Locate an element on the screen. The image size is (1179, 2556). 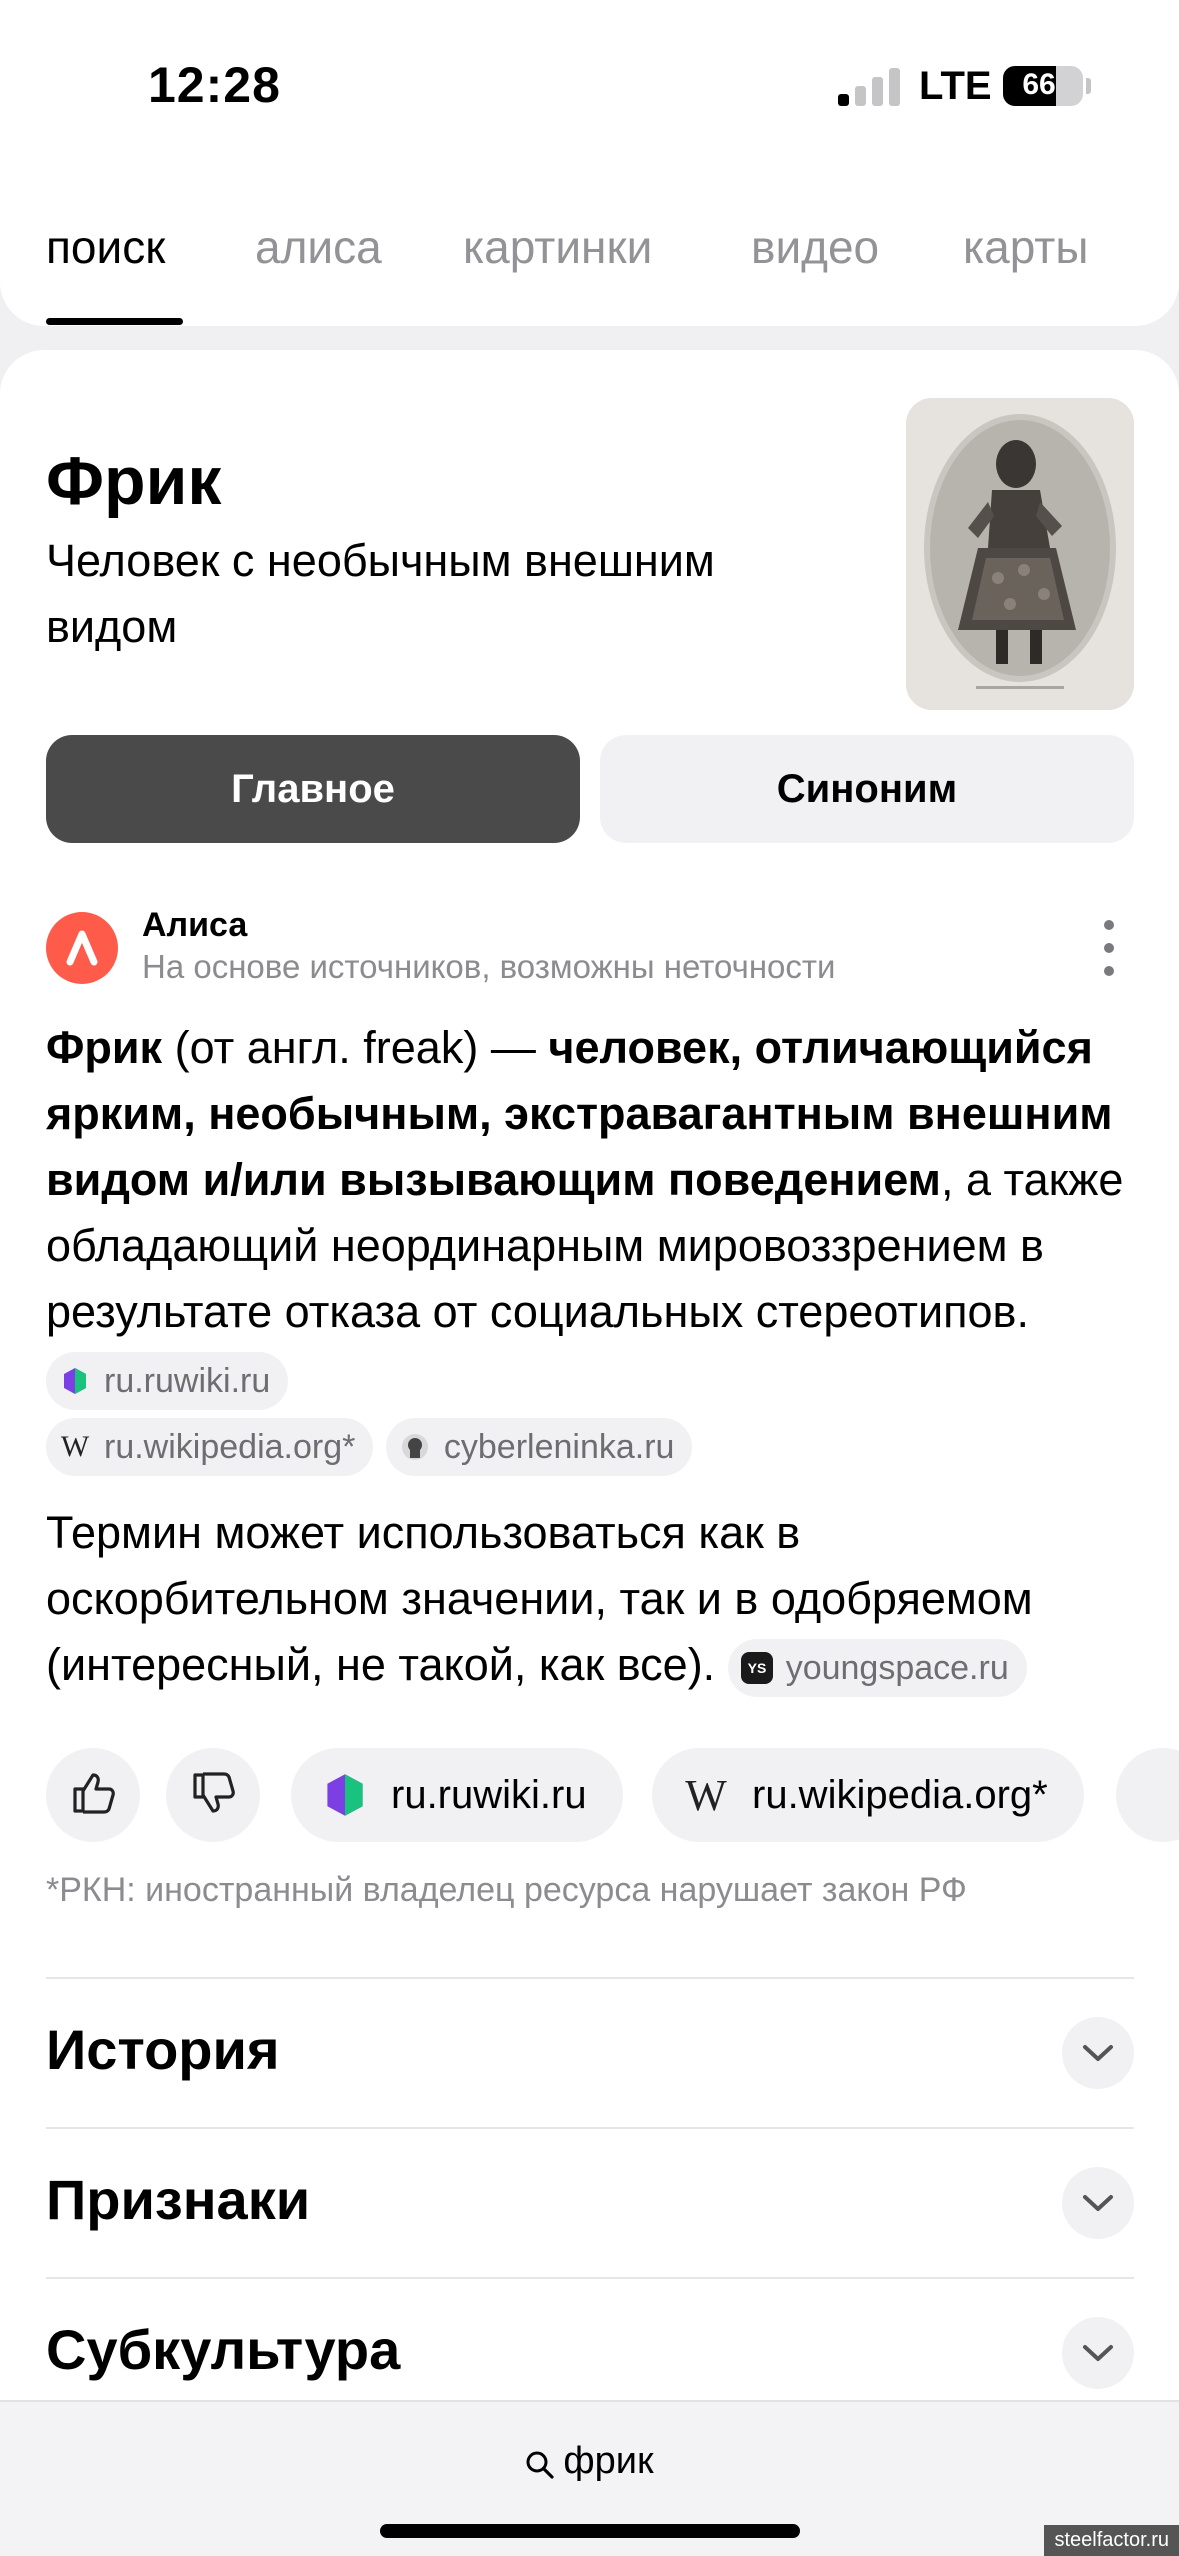
entity-title: Фрик is located at coordinates (134, 481).